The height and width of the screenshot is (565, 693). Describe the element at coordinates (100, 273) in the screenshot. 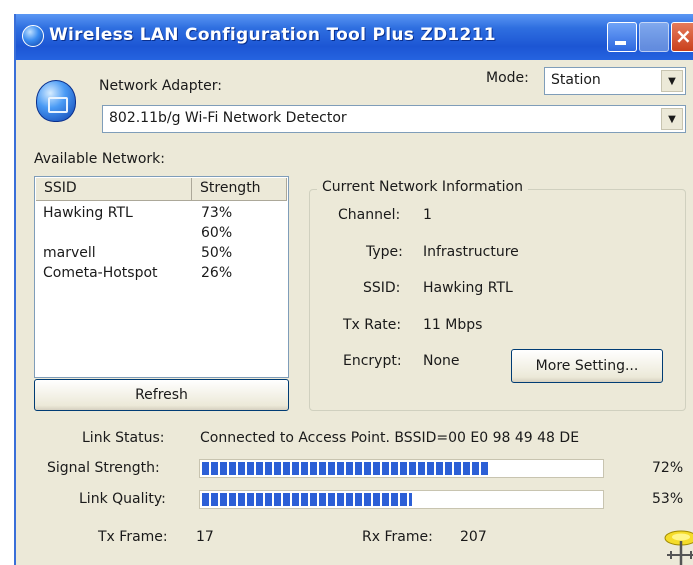

I see `network-ssid: Cometa-Hotspot` at that location.